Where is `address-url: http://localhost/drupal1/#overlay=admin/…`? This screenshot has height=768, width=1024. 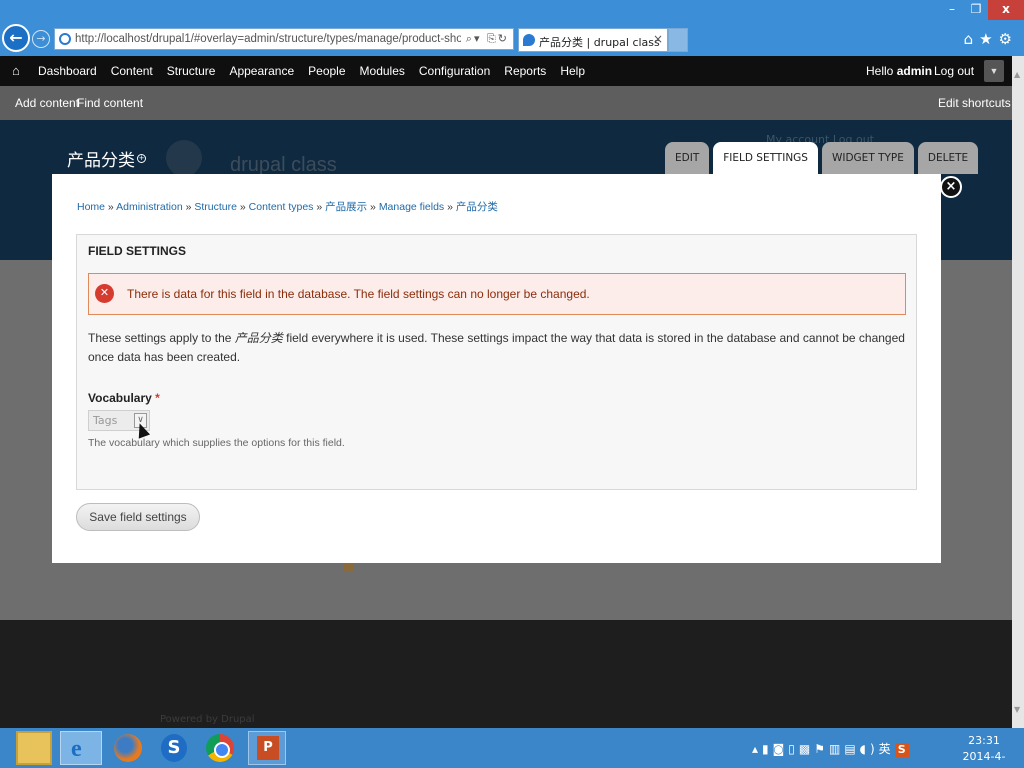
address-url: http://localhost/drupal1/#overlay=admin/… is located at coordinates (268, 39).